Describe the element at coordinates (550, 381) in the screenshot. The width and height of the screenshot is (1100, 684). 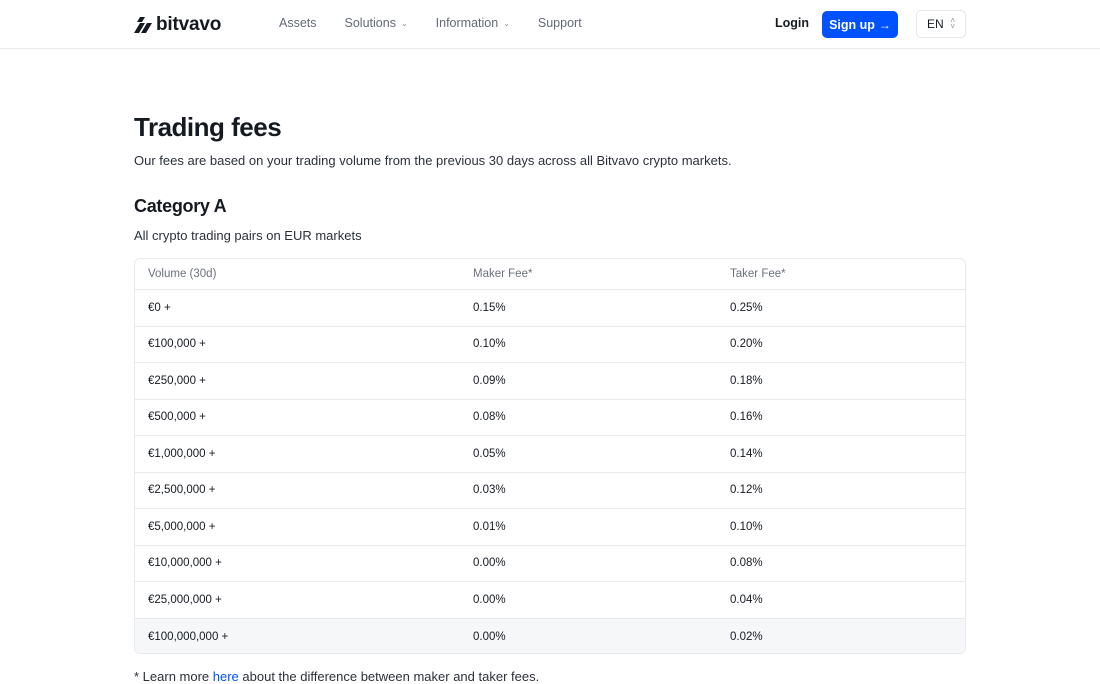
I see `table-row: €250,000 + 0.09% 0.18%` at that location.